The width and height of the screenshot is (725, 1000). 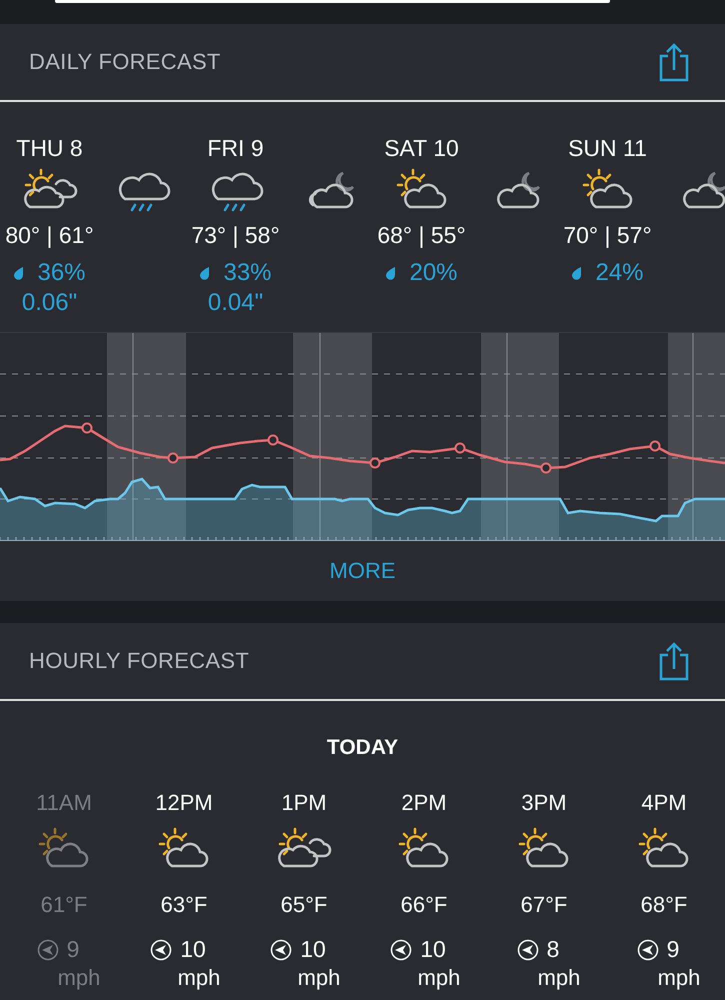 I want to click on hour-label: 12PM, so click(x=184, y=803).